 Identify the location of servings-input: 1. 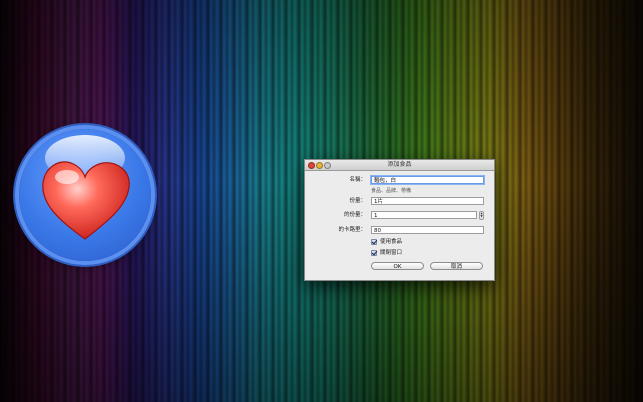
(424, 215).